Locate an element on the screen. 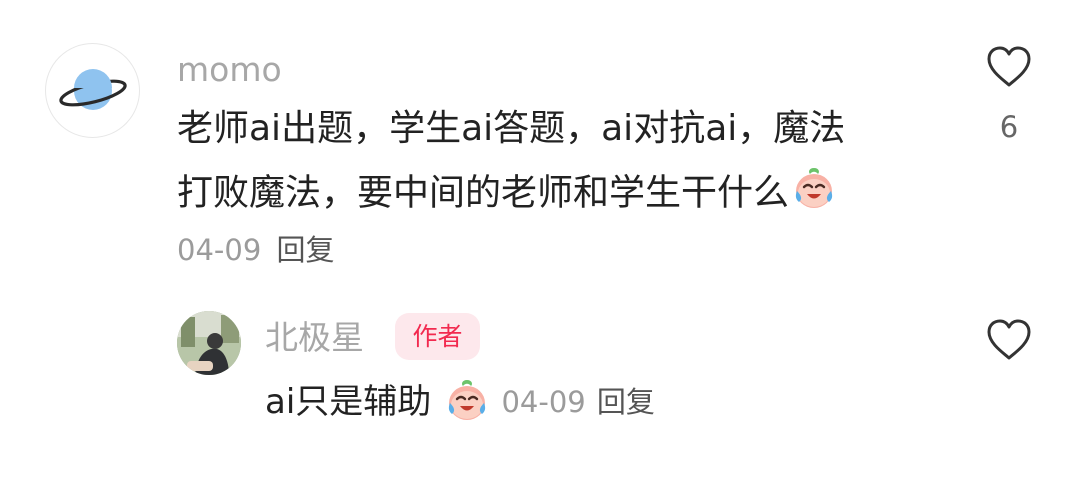 Image resolution: width=1080 pixels, height=485 pixels. comment-meta: 04-09 回复 is located at coordinates (256, 250).